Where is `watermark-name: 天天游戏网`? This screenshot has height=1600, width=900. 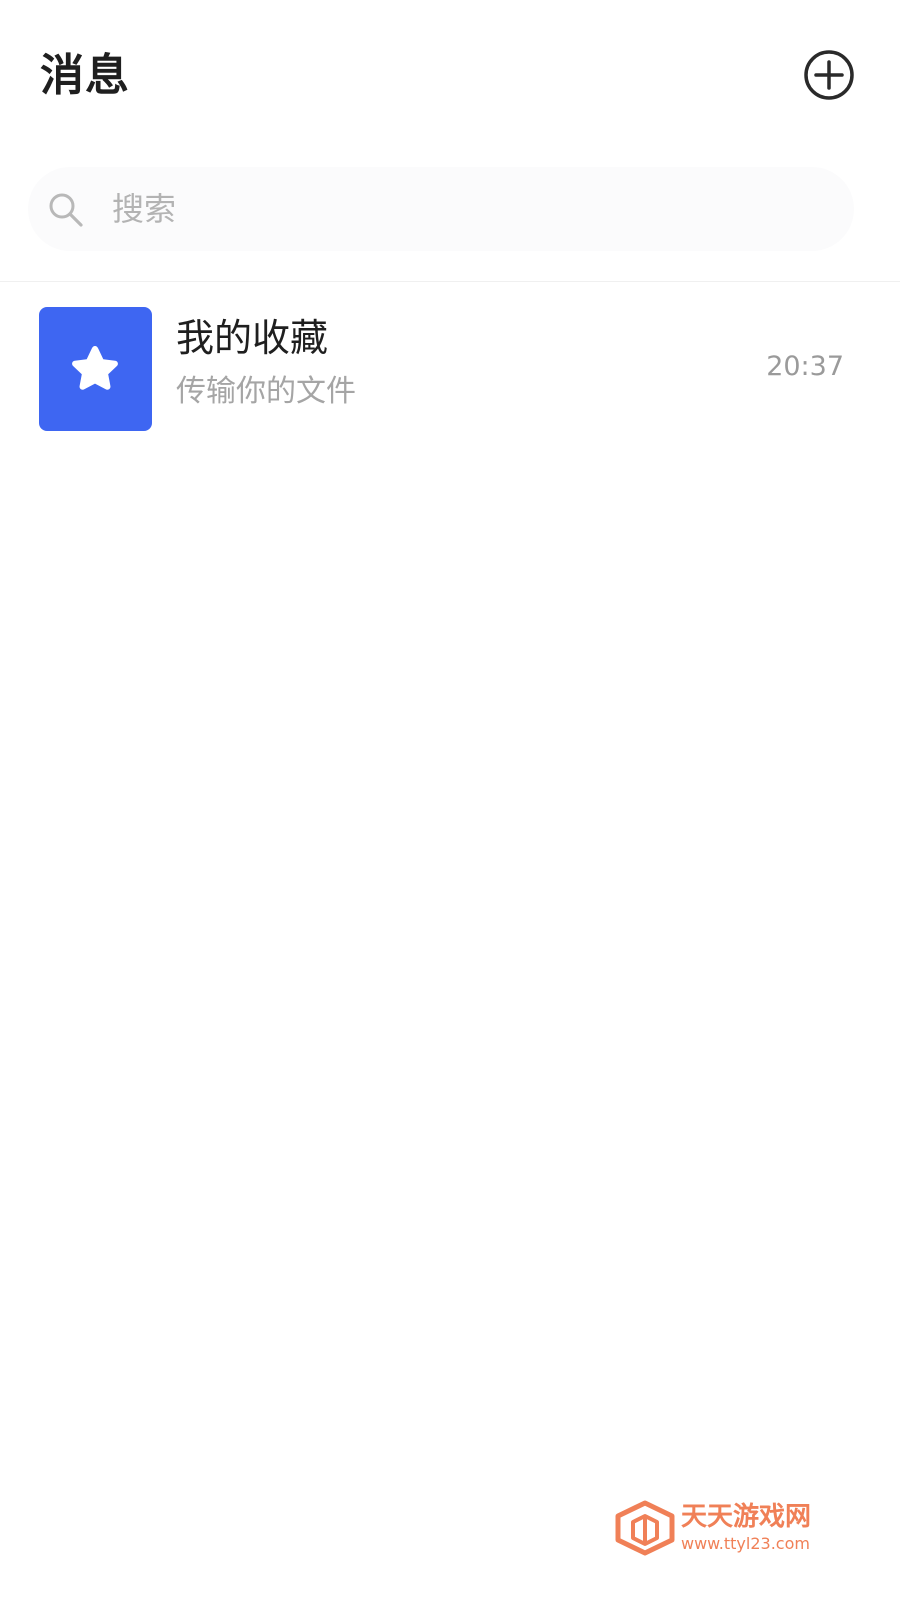 watermark-name: 天天游戏网 is located at coordinates (746, 1517).